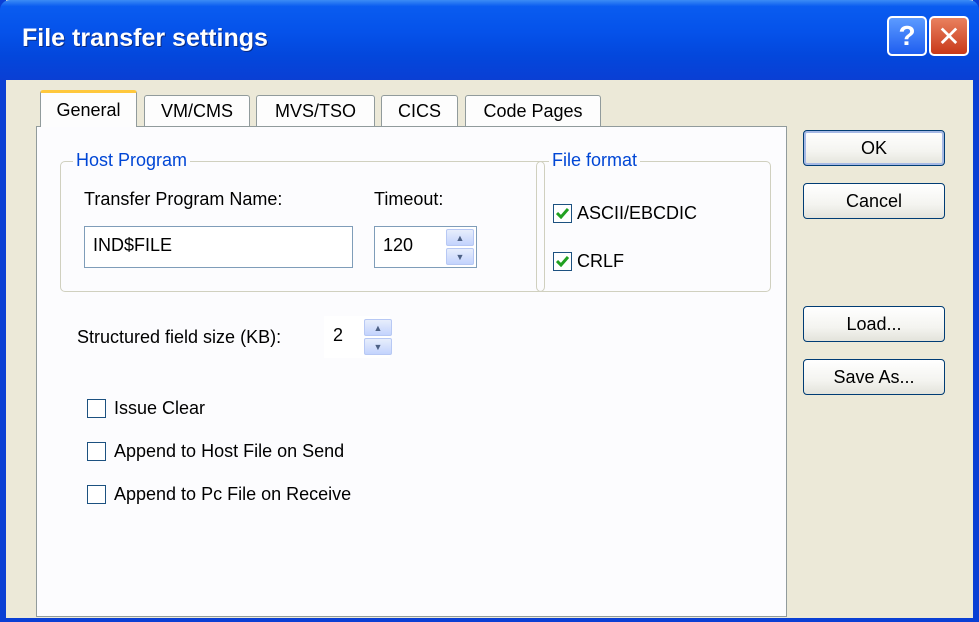 Image resolution: width=979 pixels, height=622 pixels. Describe the element at coordinates (183, 199) in the screenshot. I see `program-name-label: Transfer Program Name:` at that location.